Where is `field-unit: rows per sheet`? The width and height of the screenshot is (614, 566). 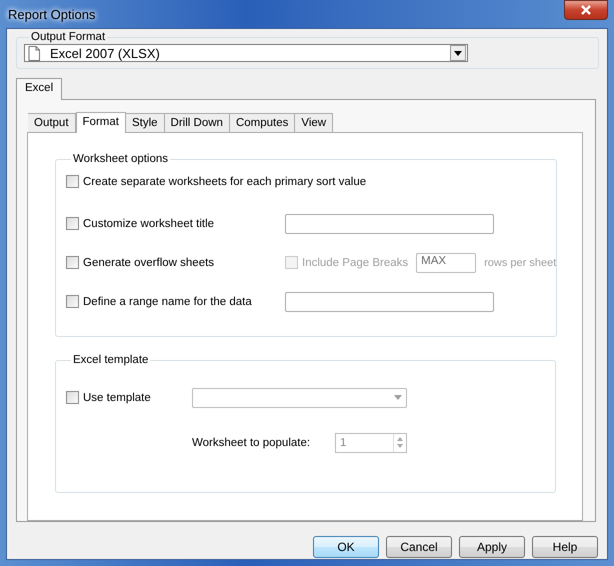
field-unit: rows per sheet is located at coordinates (520, 262).